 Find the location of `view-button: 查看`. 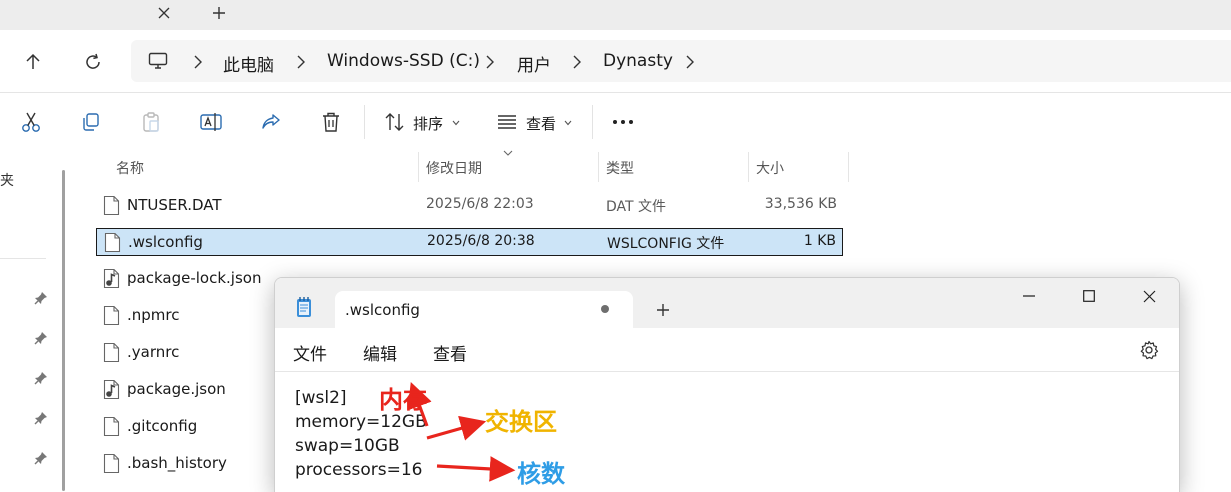

view-button: 查看 is located at coordinates (541, 123).